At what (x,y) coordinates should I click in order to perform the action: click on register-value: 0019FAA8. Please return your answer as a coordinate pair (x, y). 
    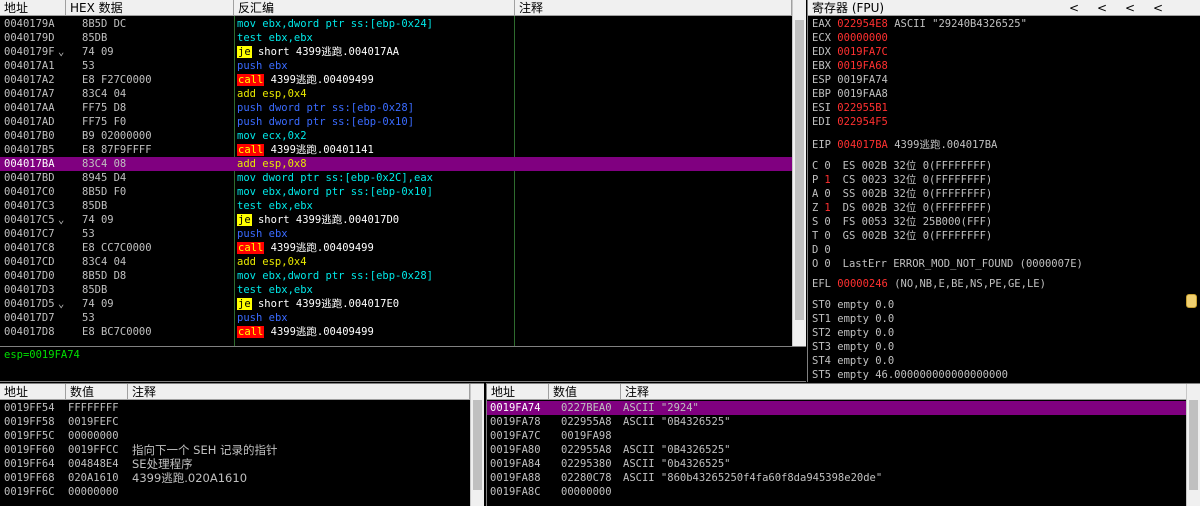
    Looking at the image, I should click on (862, 94).